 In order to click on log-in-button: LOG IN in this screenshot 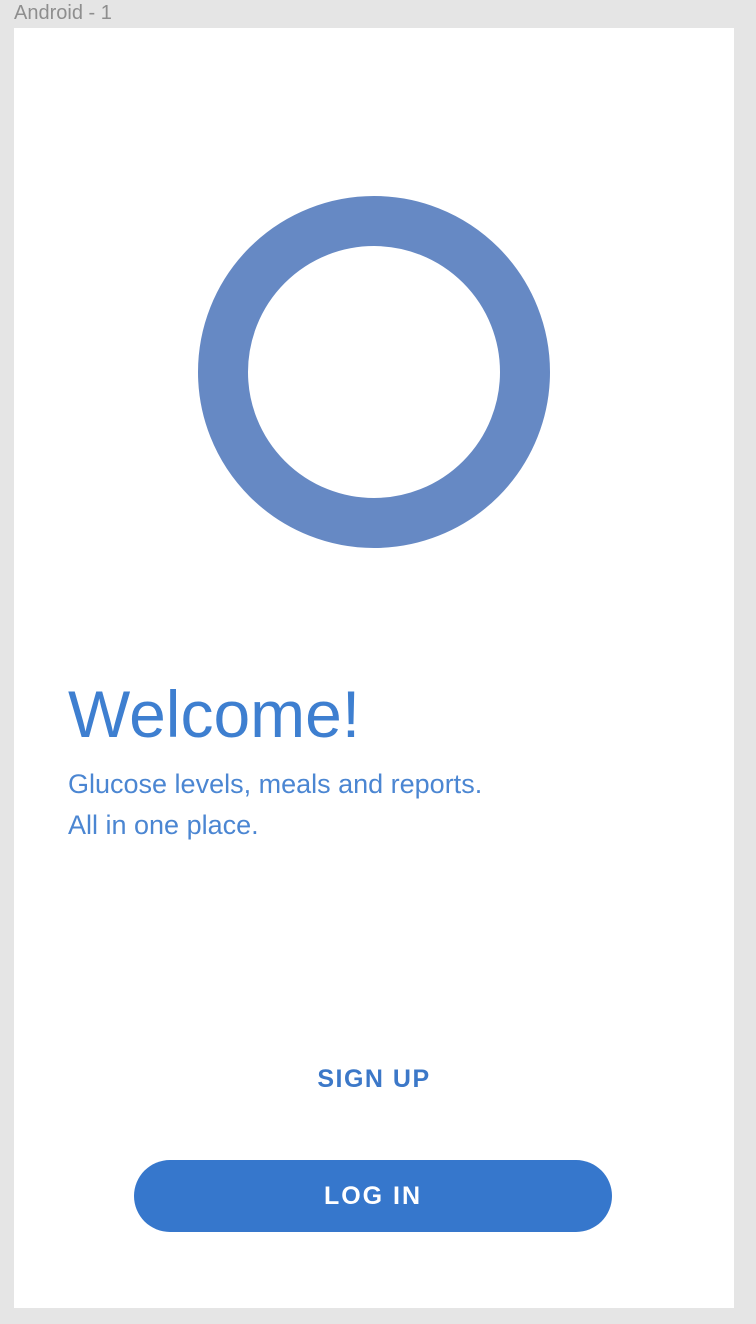, I will do `click(373, 1196)`.